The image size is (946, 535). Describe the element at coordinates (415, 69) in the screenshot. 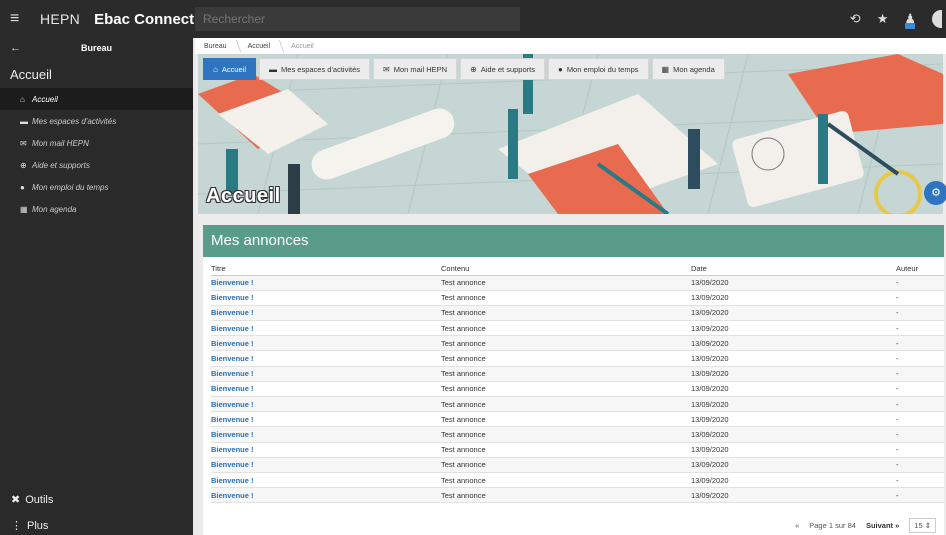

I see `tab-mail: ✉ Mon mail HEPN` at that location.